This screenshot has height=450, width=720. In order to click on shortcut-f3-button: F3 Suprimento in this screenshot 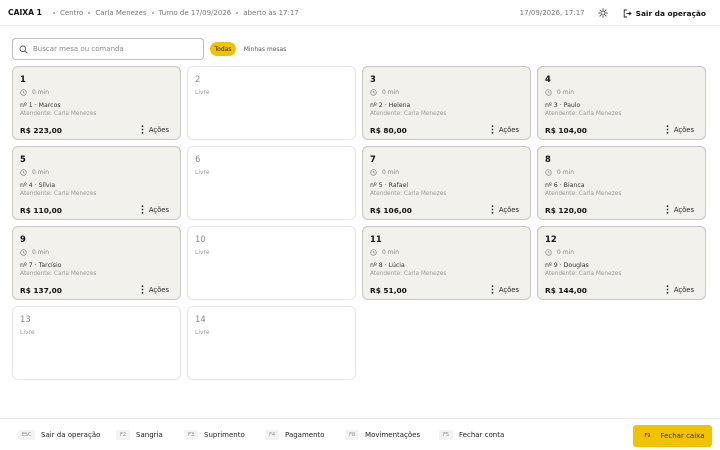, I will do `click(214, 435)`.